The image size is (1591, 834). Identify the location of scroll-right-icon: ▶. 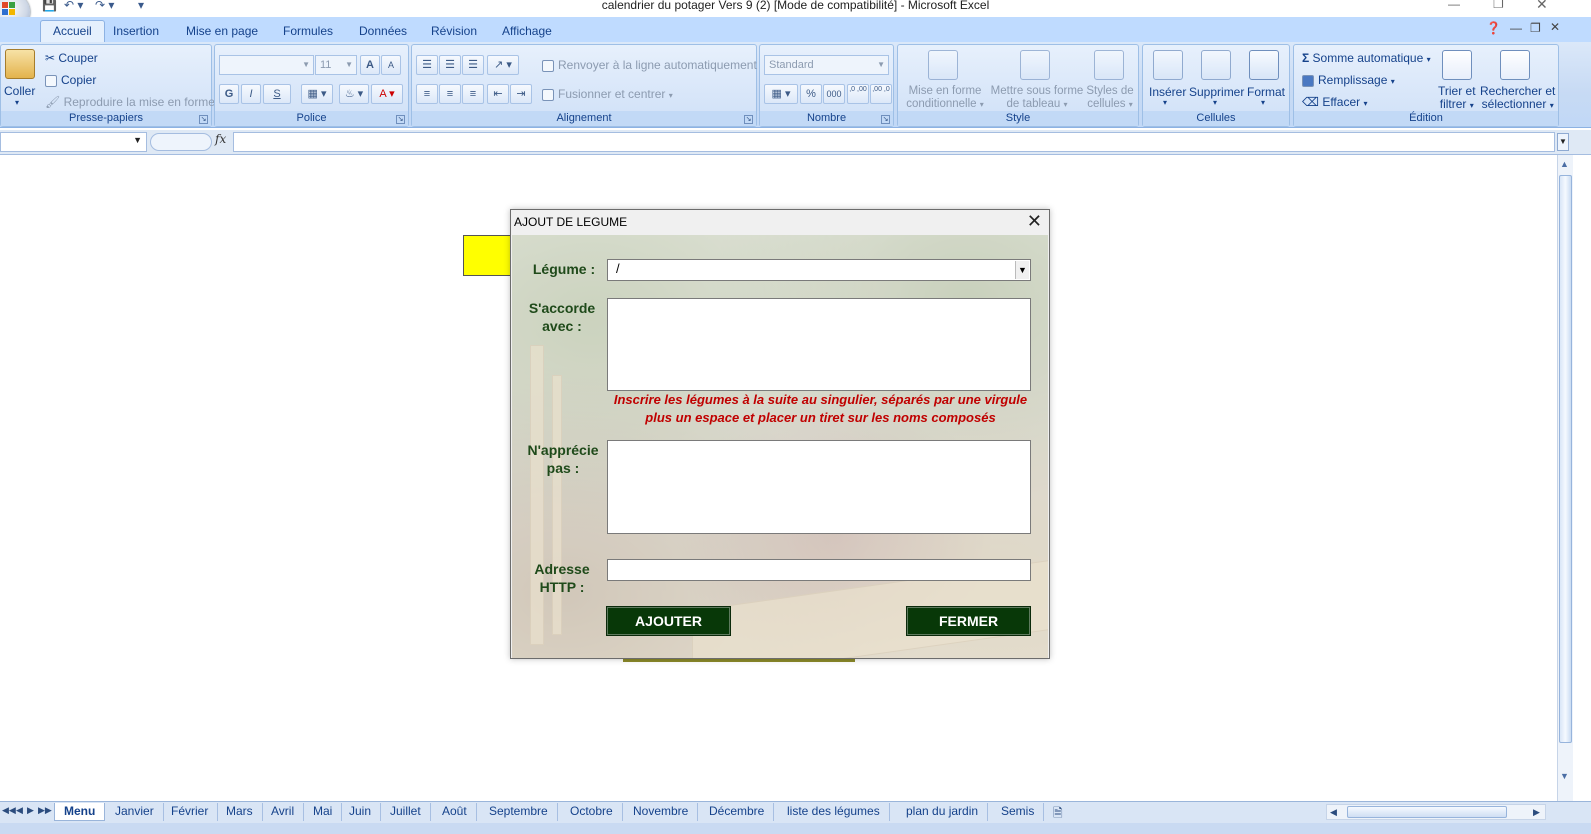
(1536, 812).